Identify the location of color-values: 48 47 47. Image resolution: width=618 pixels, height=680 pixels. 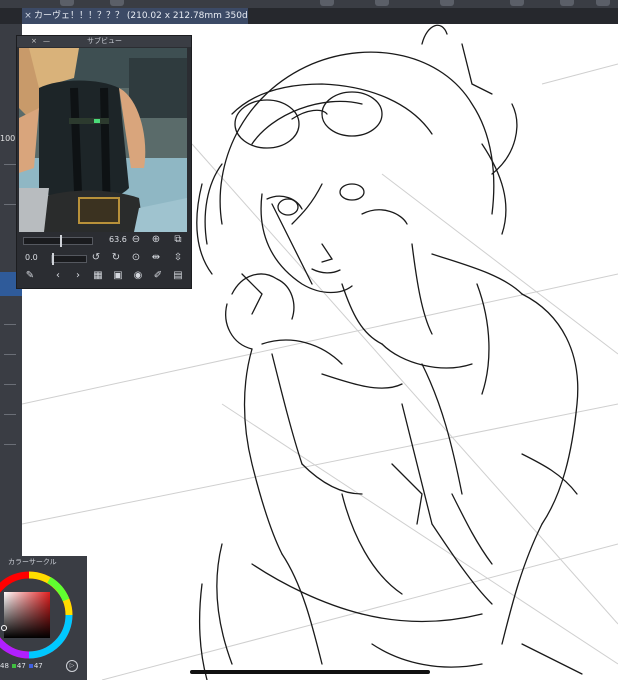
(21, 666).